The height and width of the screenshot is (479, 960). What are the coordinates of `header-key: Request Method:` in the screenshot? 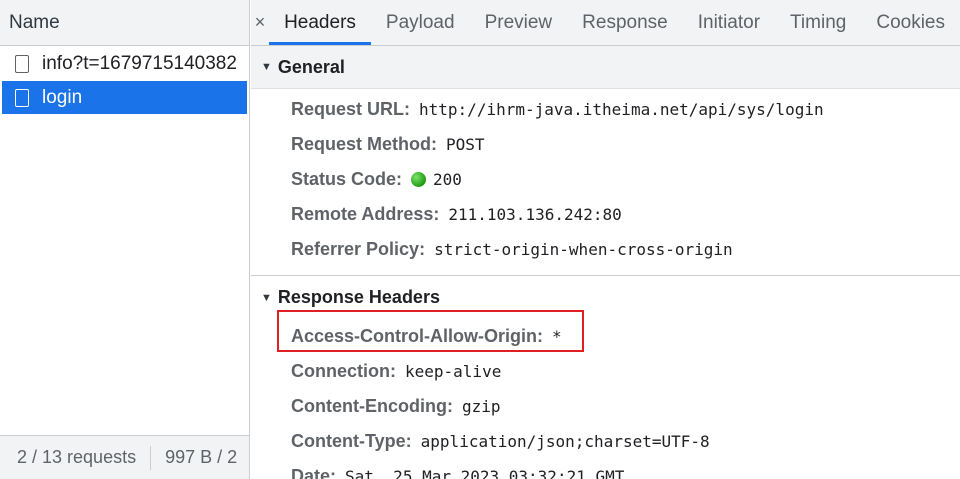 It's located at (364, 144).